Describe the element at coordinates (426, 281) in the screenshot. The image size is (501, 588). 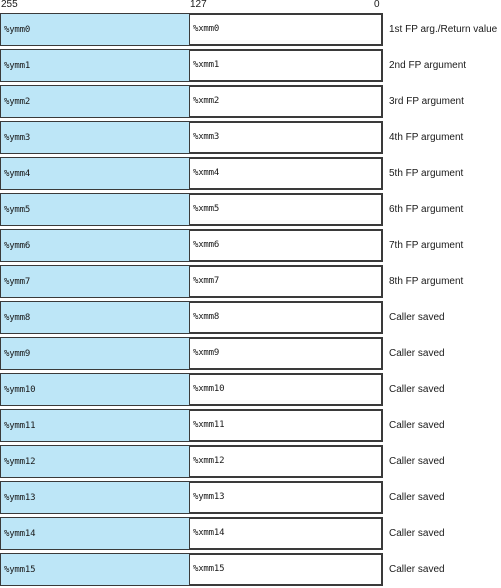
I see `register-usage: 8th FP argument` at that location.